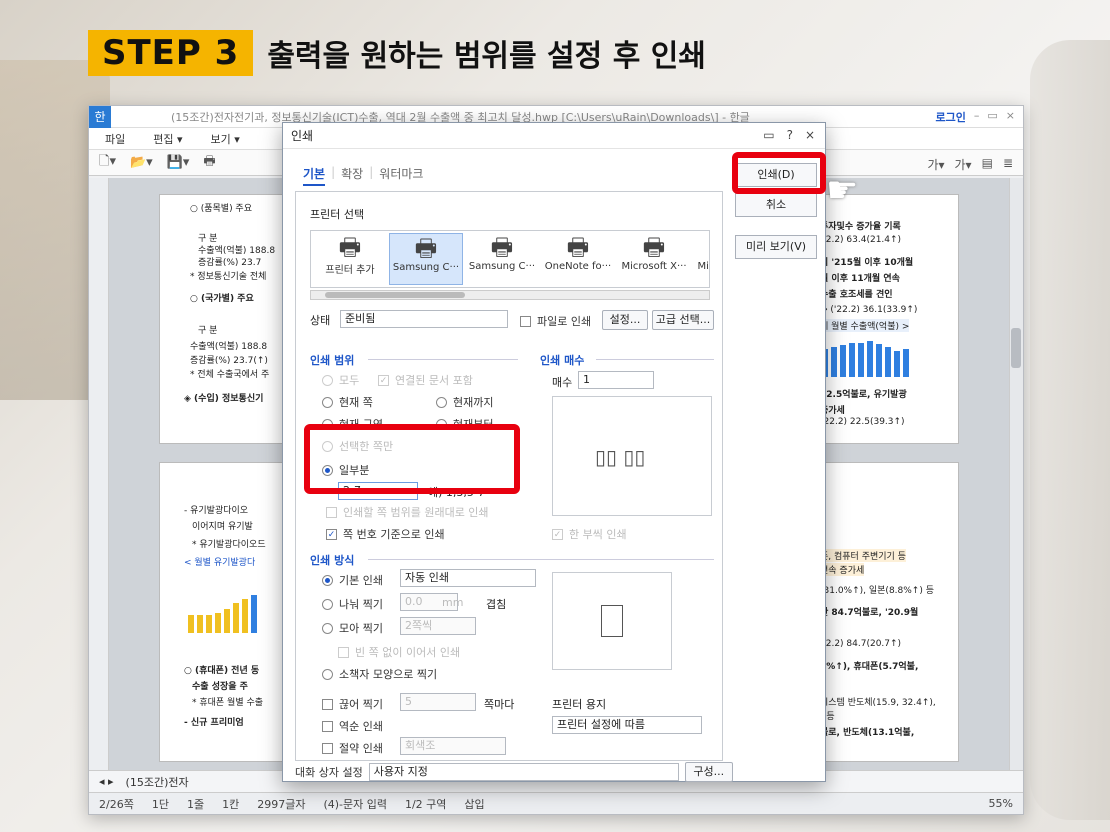  What do you see at coordinates (347, 402) in the screenshot?
I see `range-current-page-radio: 현재 쪽` at bounding box center [347, 402].